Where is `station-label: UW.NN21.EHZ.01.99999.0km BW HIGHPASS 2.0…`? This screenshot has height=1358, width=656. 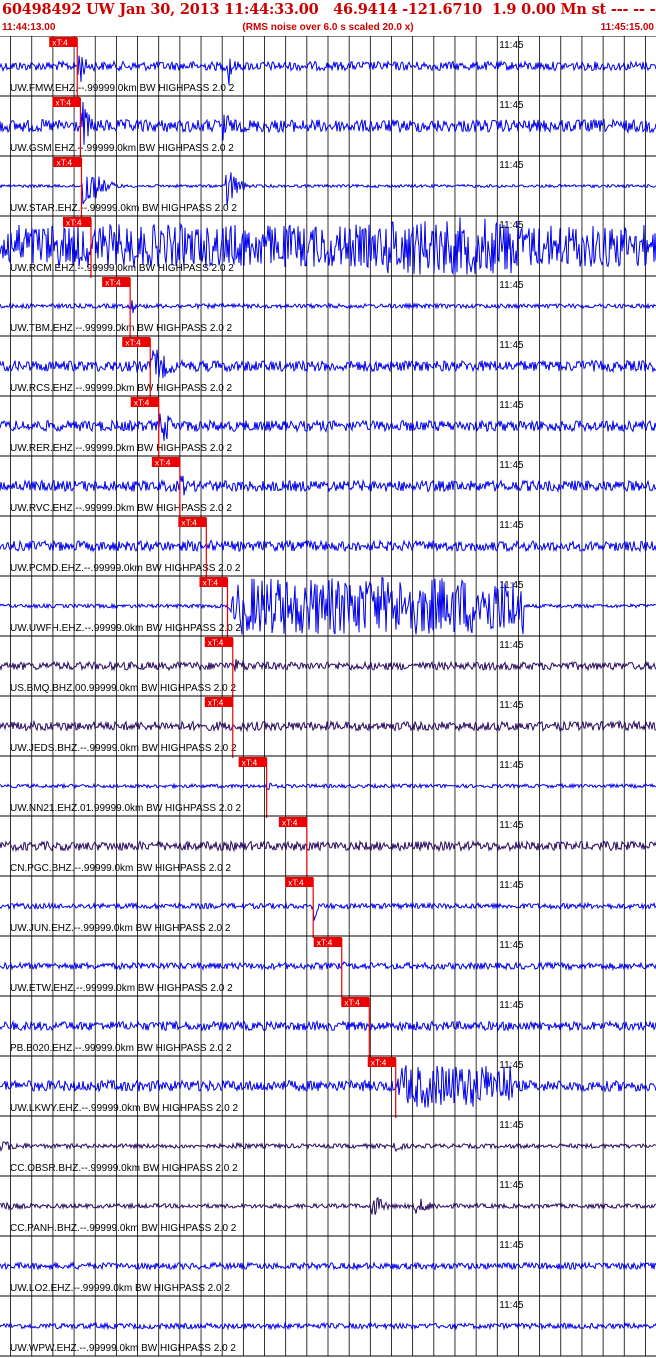 station-label: UW.NN21.EHZ.01.99999.0km BW HIGHPASS 2.0… is located at coordinates (125, 808).